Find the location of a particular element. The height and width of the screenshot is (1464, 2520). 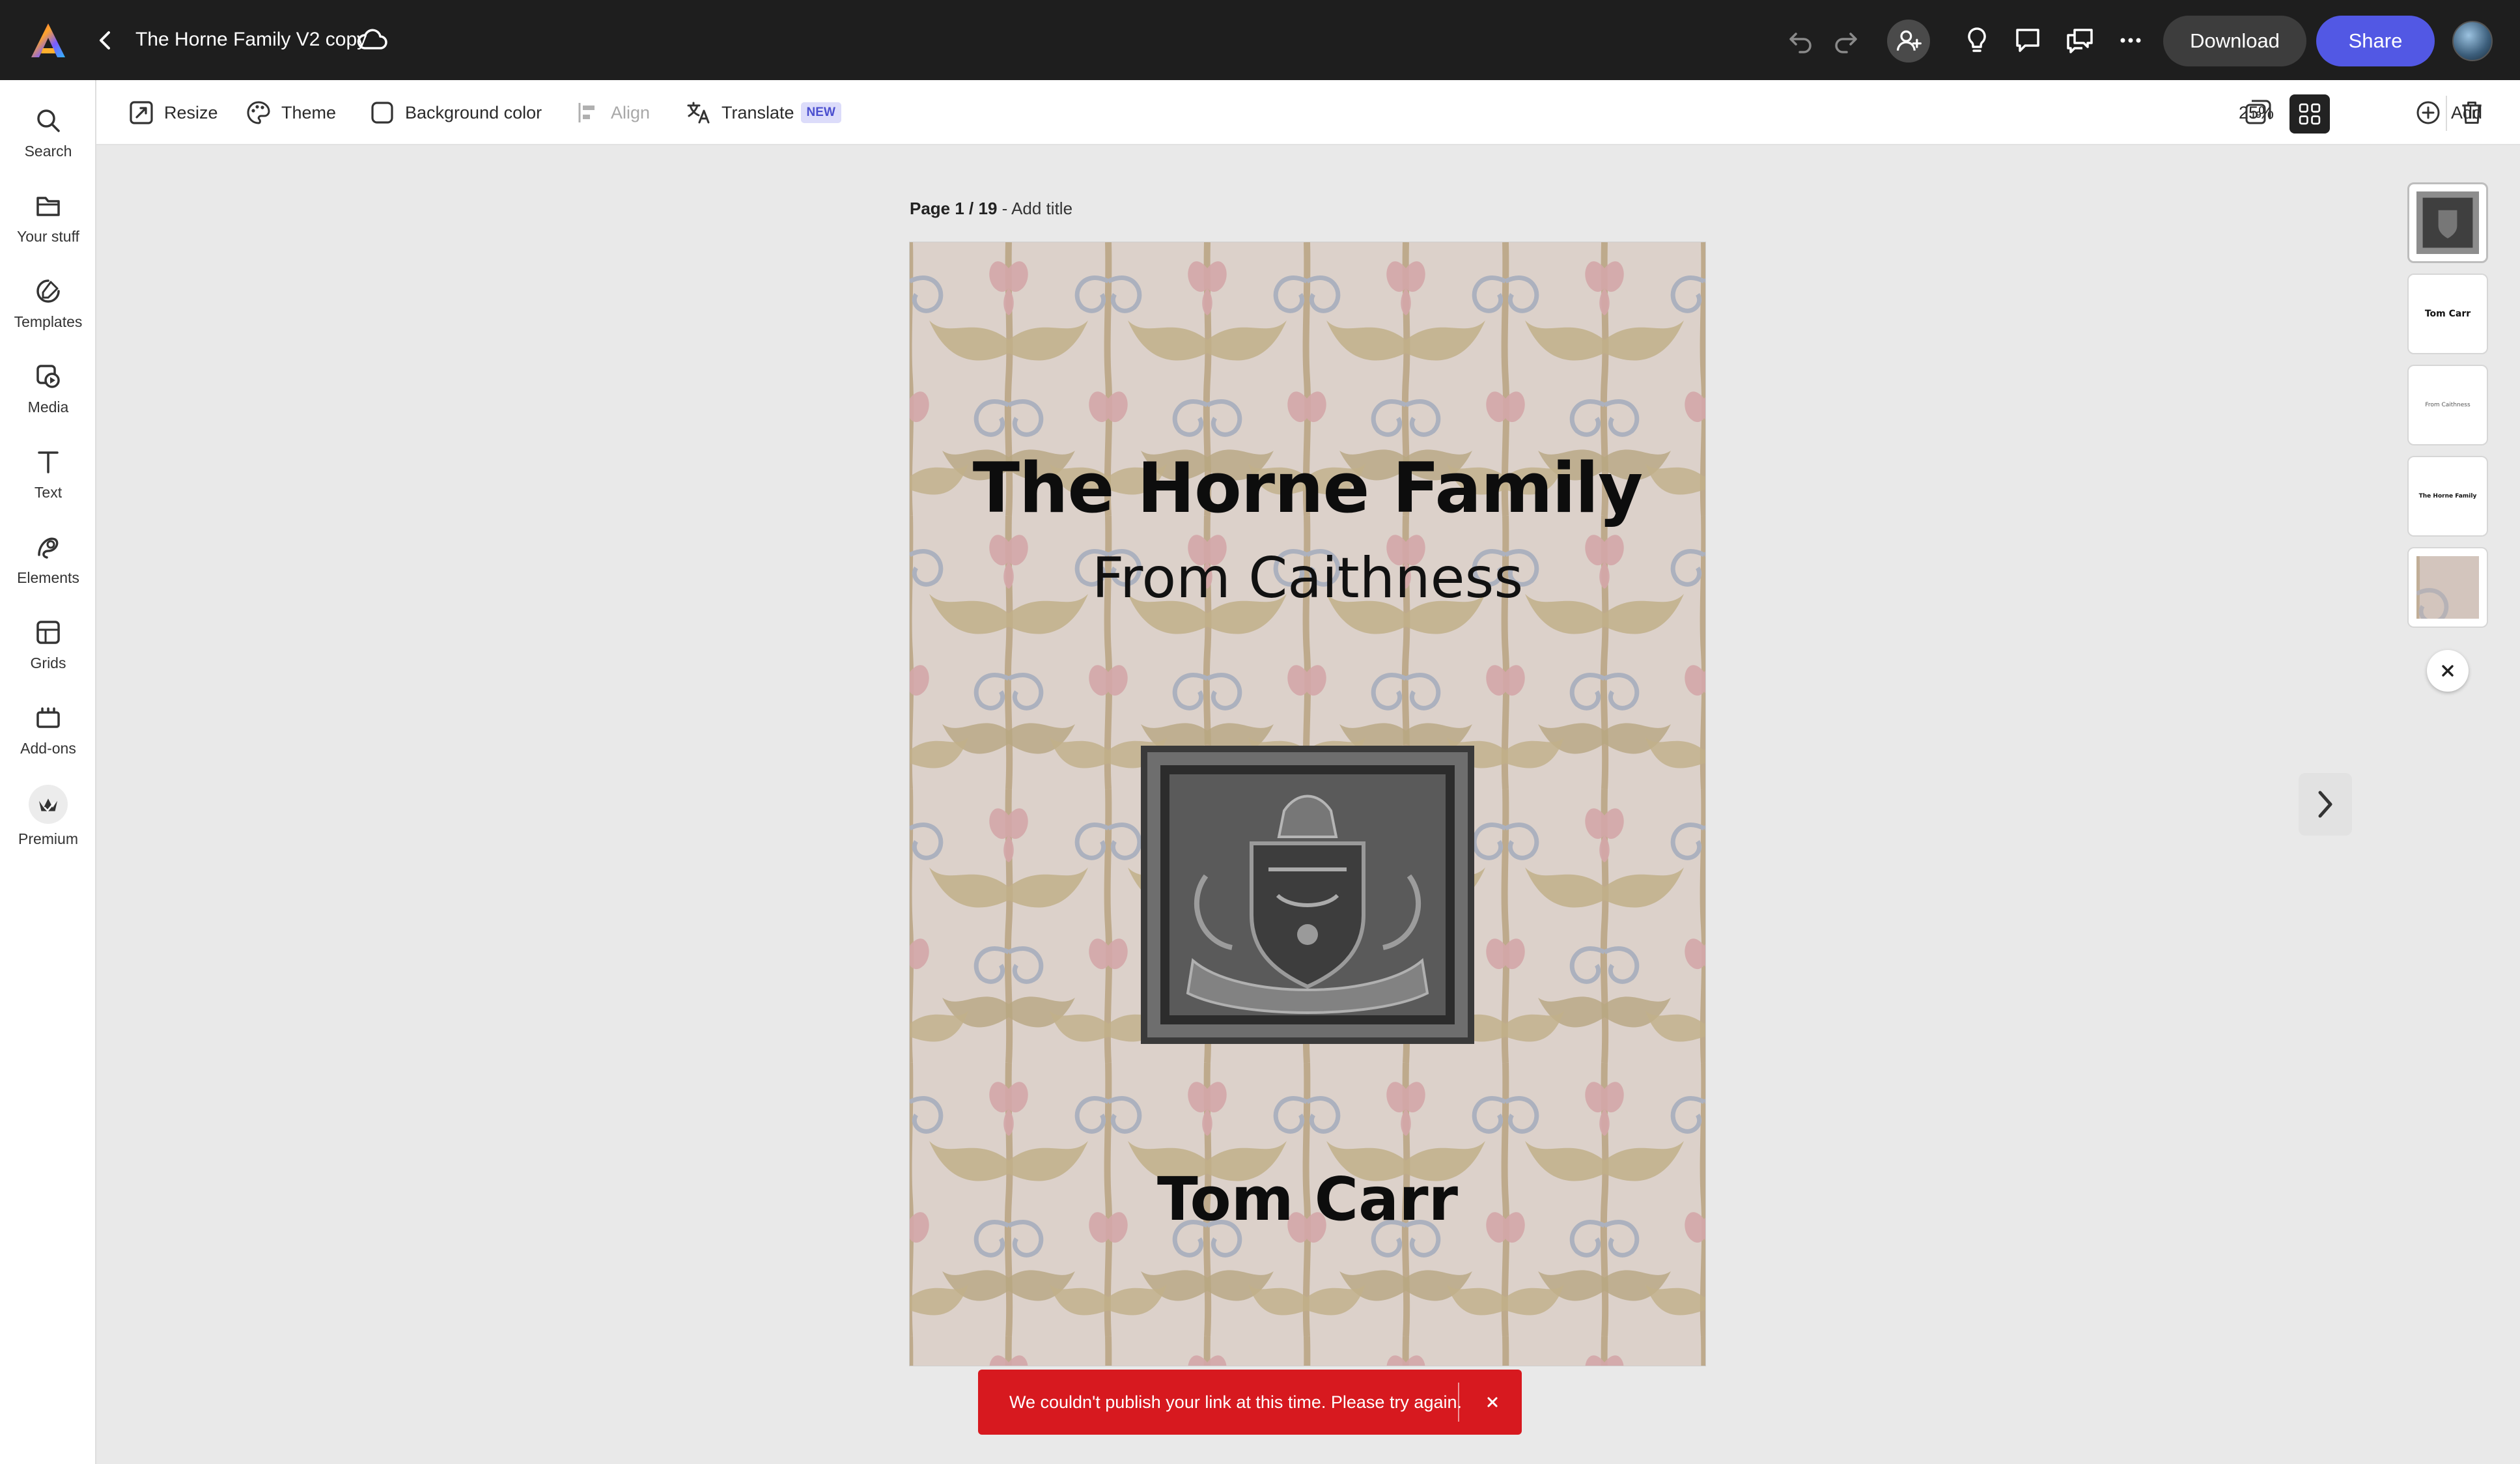

new-badge: NEW is located at coordinates (821, 112).